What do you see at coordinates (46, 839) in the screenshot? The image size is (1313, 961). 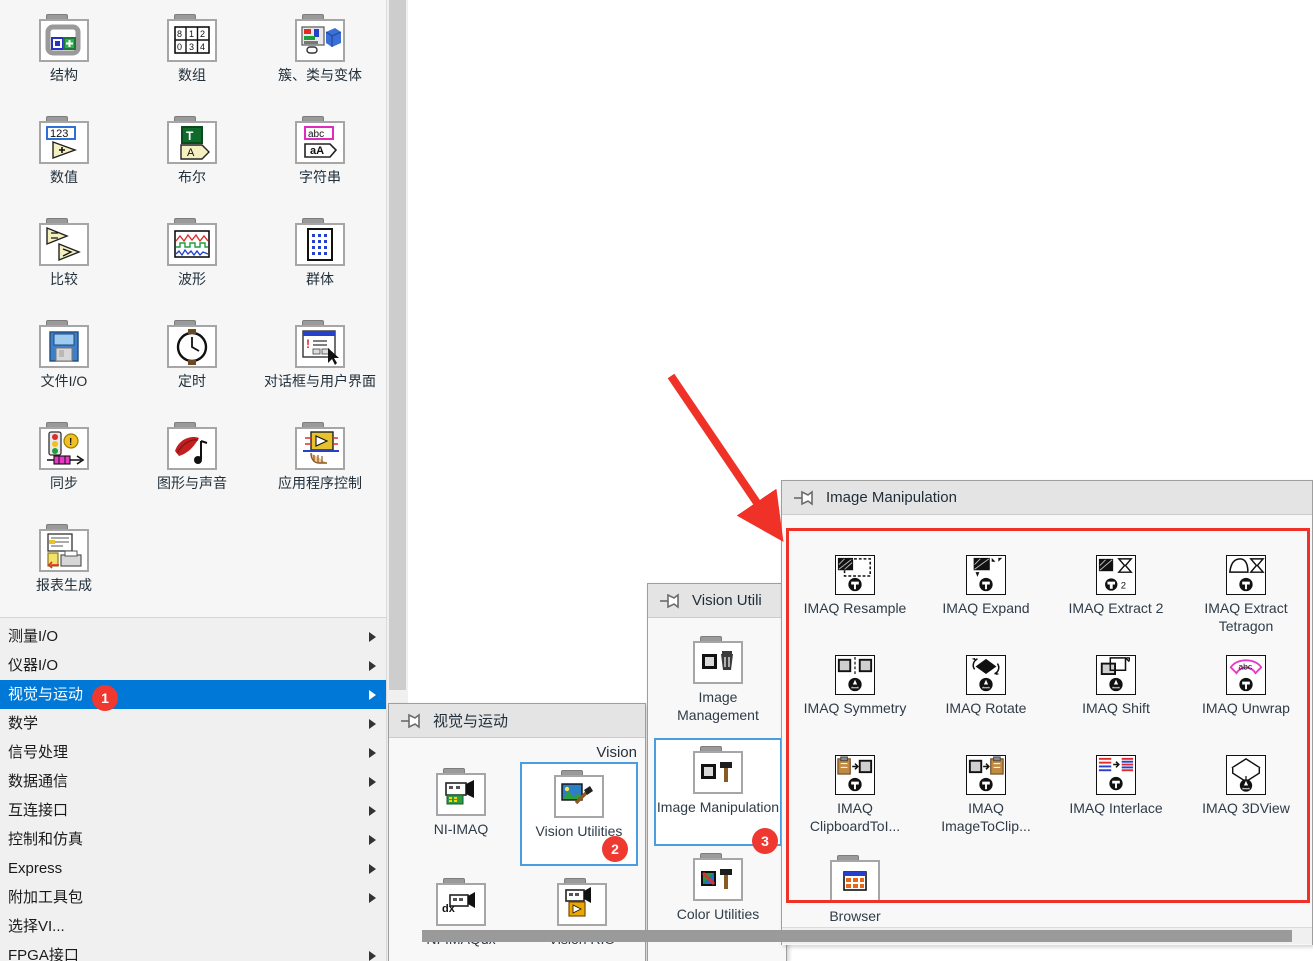 I see `menu-item-label: 控制和仿真` at bounding box center [46, 839].